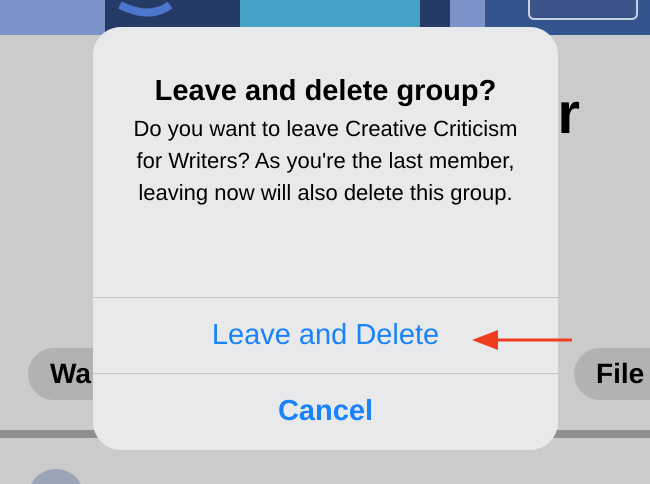 The image size is (650, 484). Describe the element at coordinates (325, 91) in the screenshot. I see `dialog-title: Leave and delete group?` at that location.